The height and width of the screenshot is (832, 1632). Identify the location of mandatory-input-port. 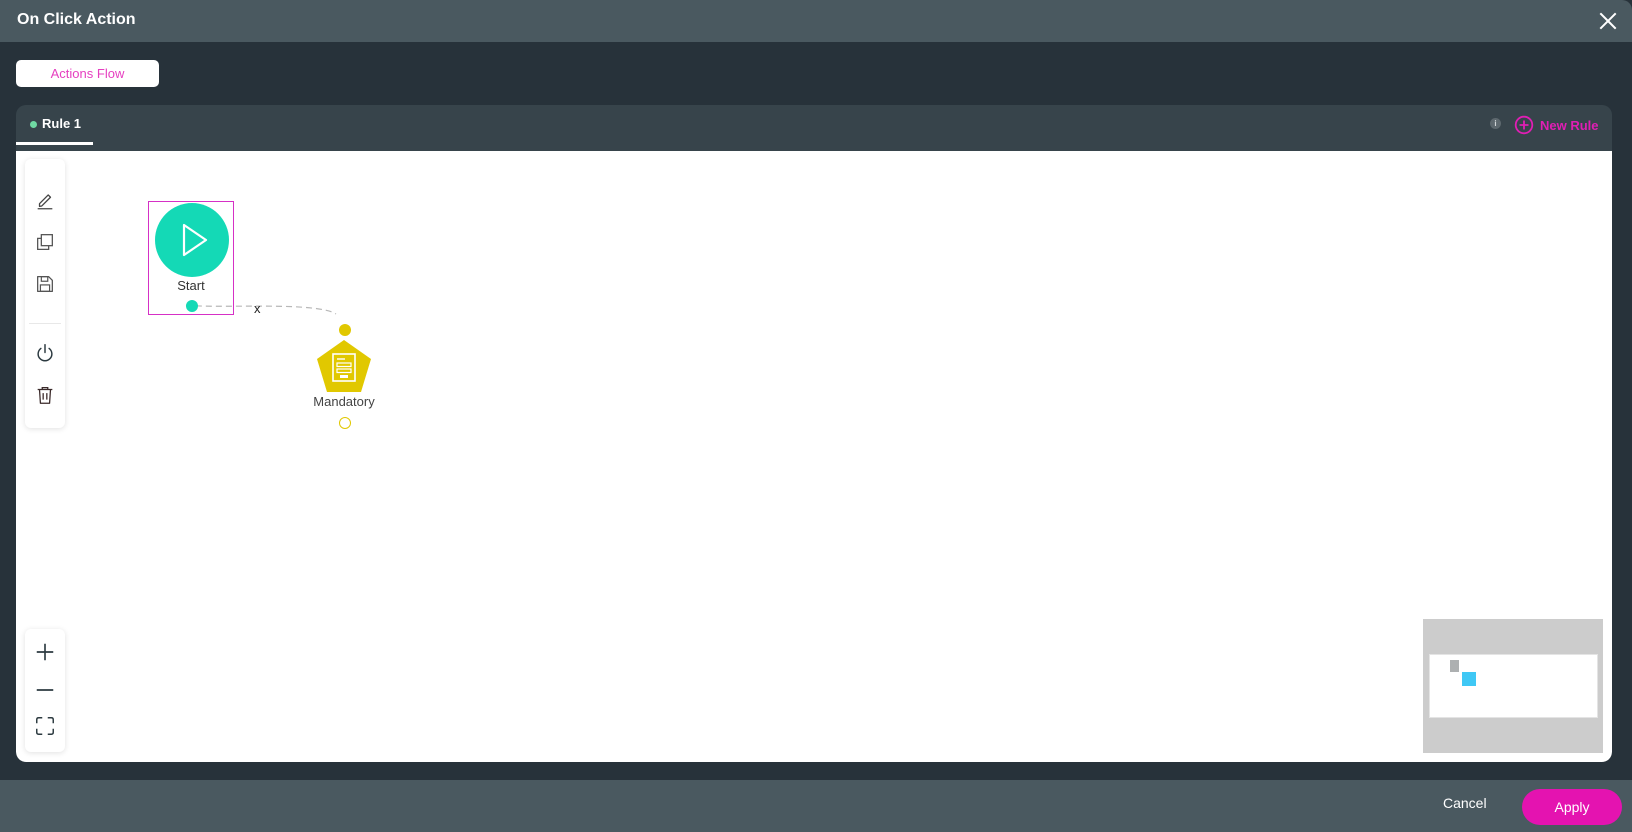
(345, 330).